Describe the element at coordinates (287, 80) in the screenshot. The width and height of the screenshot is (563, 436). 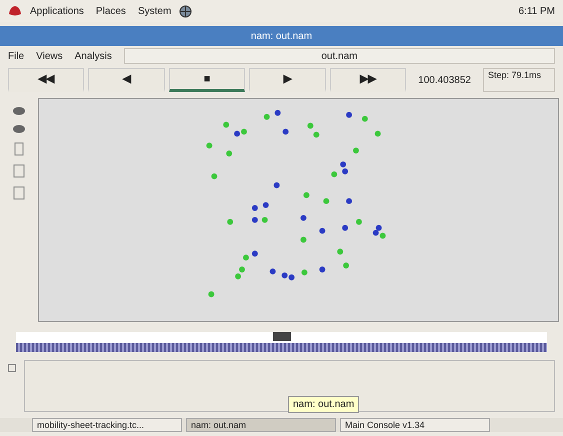
I see `play-button: ▶` at that location.